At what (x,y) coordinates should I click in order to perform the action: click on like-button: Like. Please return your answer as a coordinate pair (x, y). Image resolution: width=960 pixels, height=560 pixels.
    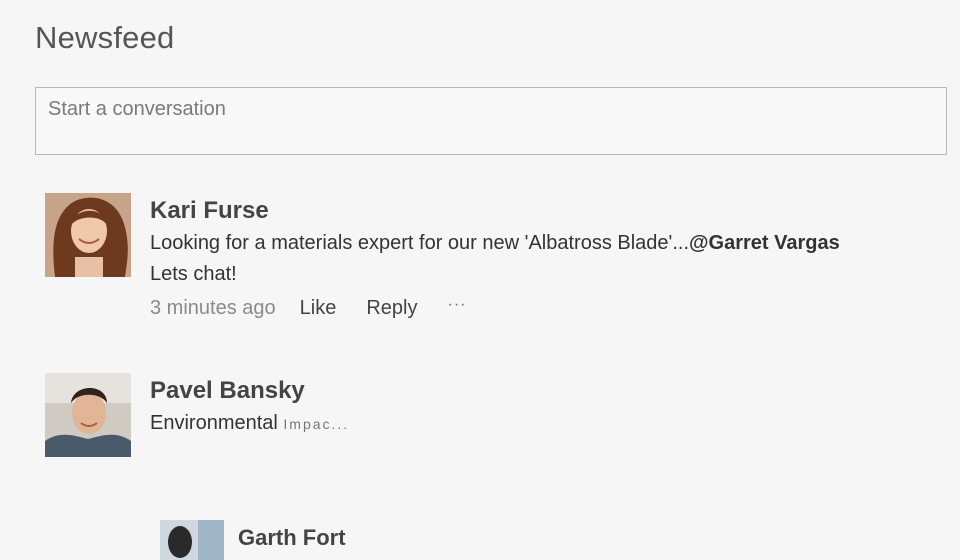
    Looking at the image, I should click on (318, 308).